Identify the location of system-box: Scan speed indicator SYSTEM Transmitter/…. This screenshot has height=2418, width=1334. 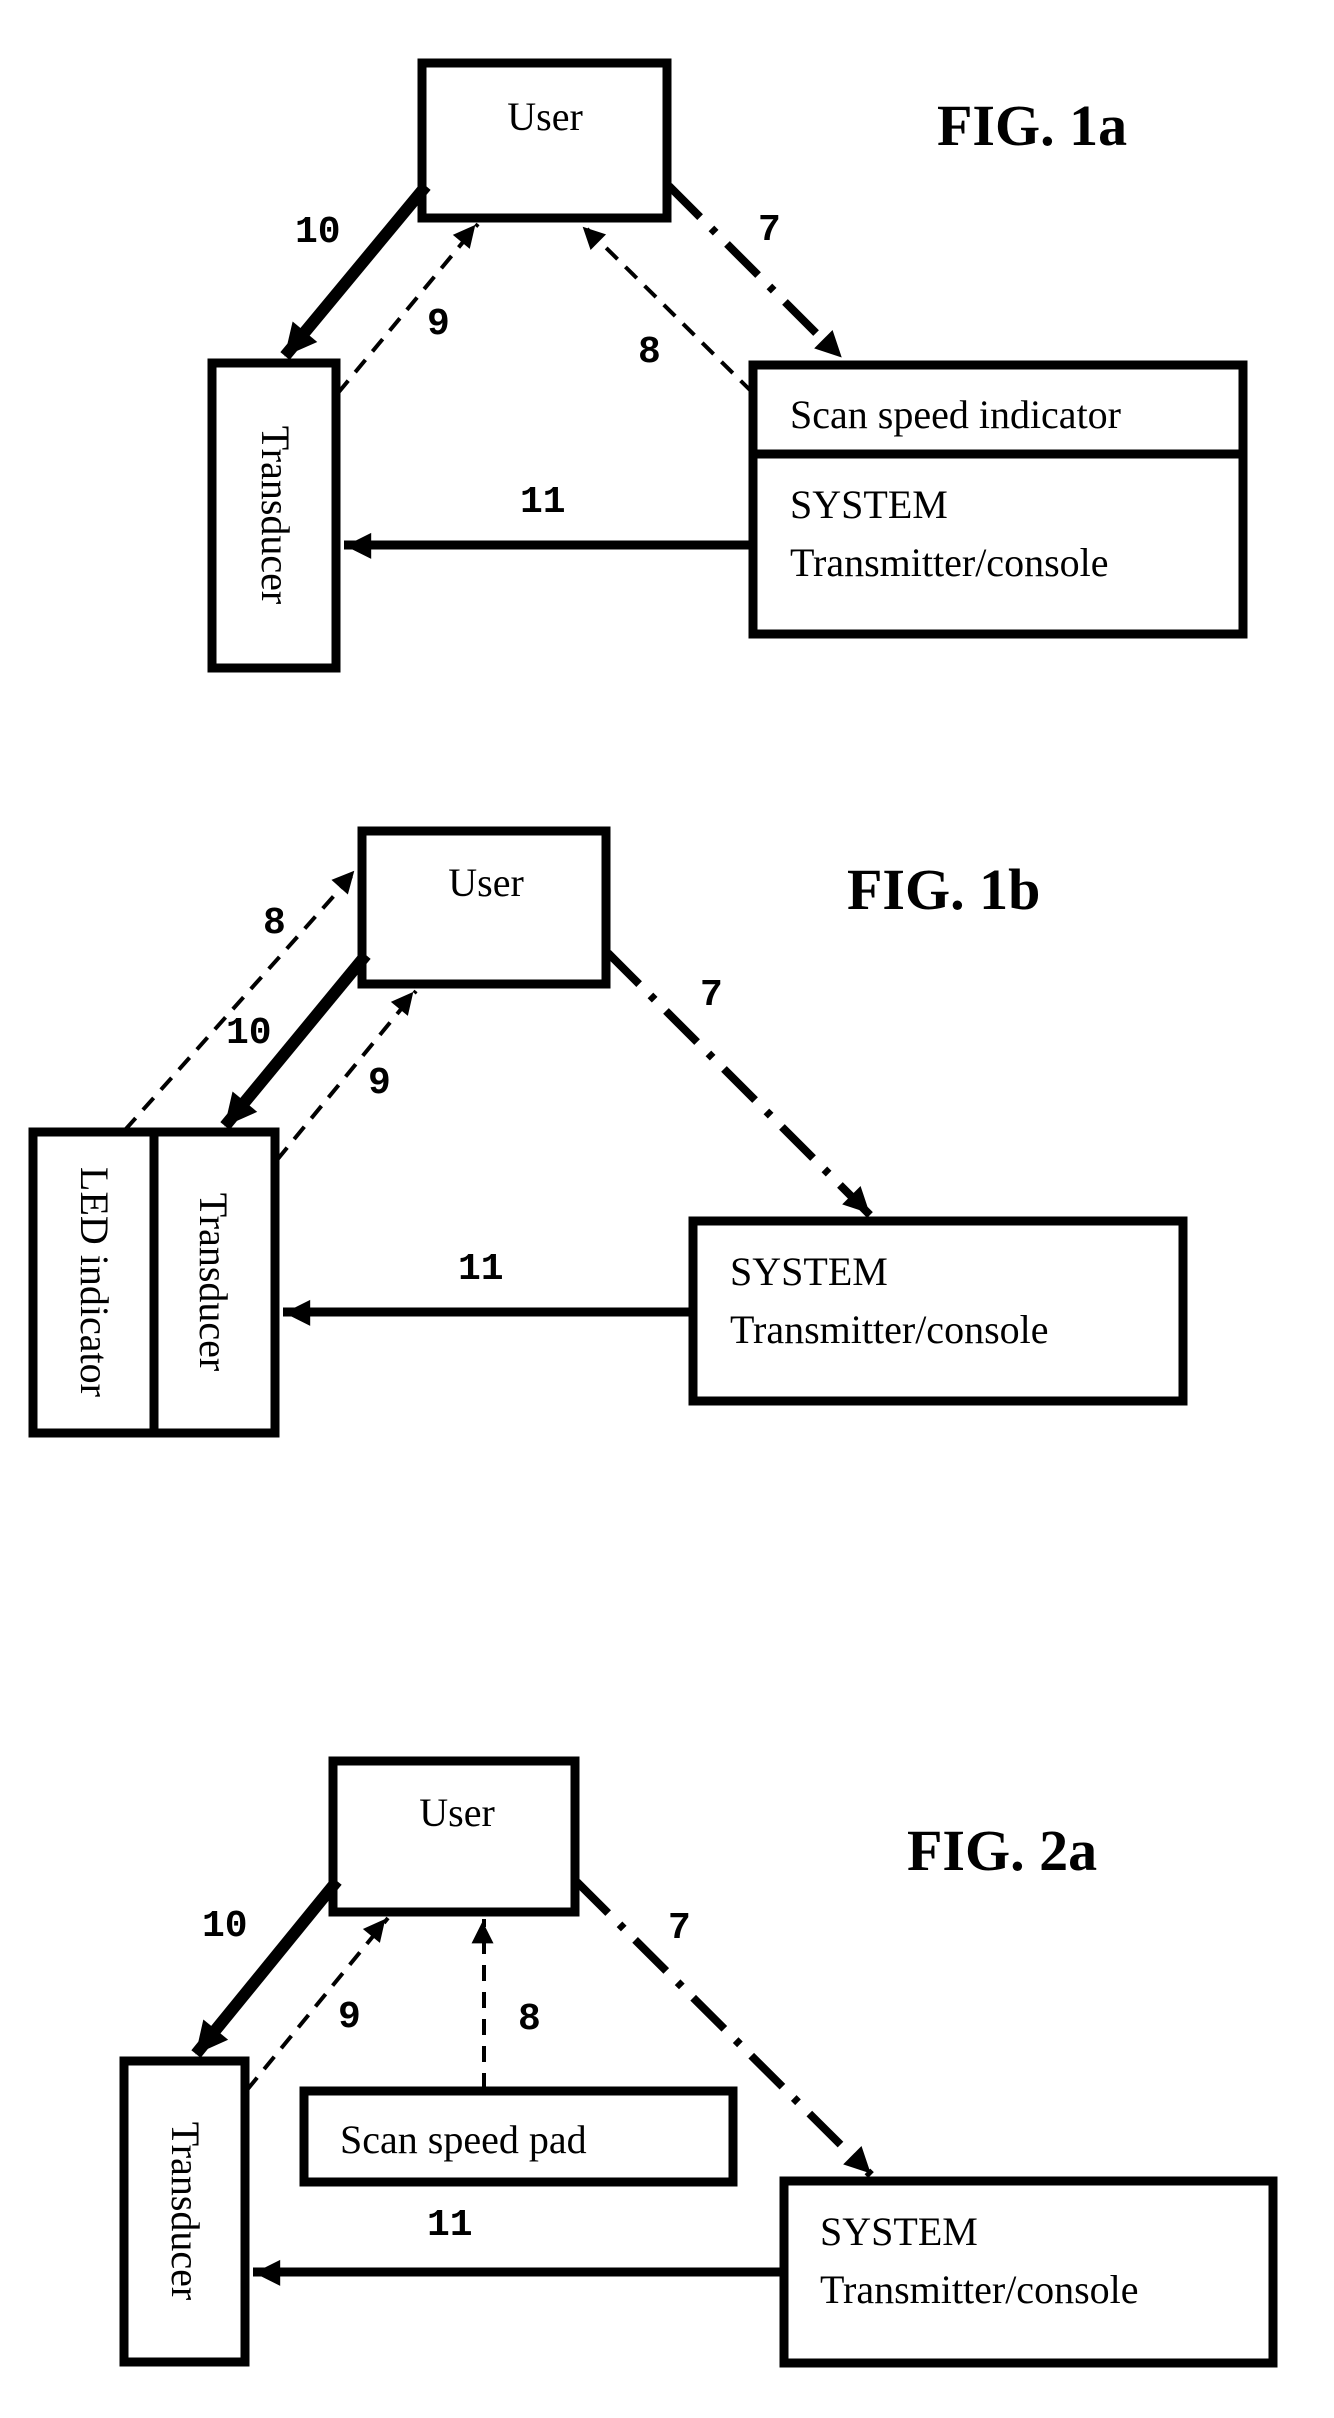
(998, 499).